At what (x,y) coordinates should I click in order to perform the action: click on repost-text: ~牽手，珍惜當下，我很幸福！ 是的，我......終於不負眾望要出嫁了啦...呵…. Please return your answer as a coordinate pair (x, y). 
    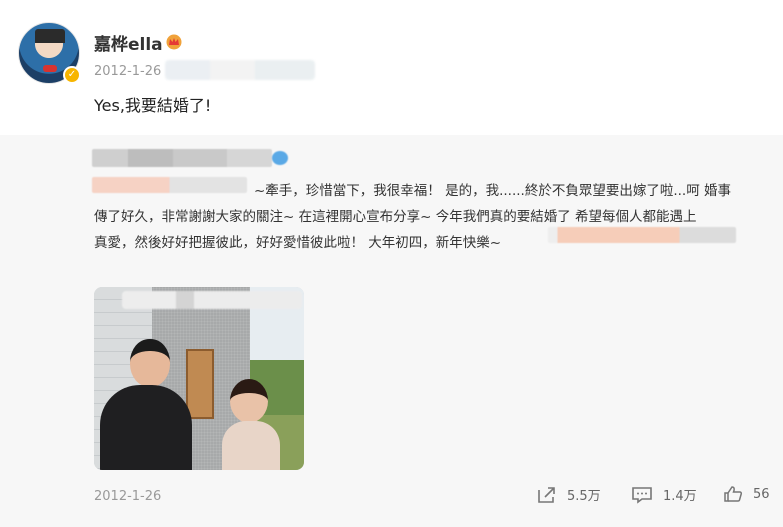
    Looking at the image, I should click on (424, 217).